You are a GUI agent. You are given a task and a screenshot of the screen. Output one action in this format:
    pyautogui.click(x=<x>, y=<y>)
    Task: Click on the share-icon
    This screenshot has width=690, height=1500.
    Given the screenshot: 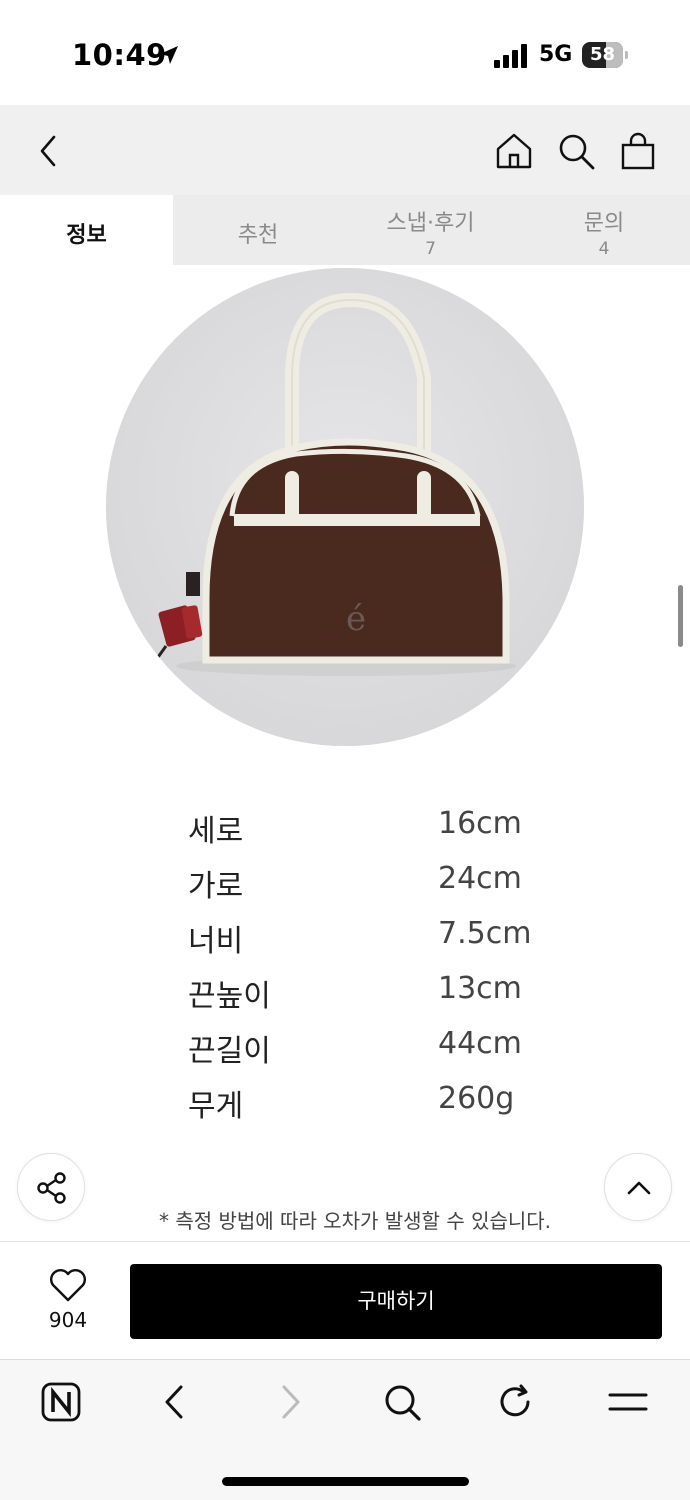 What is the action you would take?
    pyautogui.click(x=51, y=1188)
    